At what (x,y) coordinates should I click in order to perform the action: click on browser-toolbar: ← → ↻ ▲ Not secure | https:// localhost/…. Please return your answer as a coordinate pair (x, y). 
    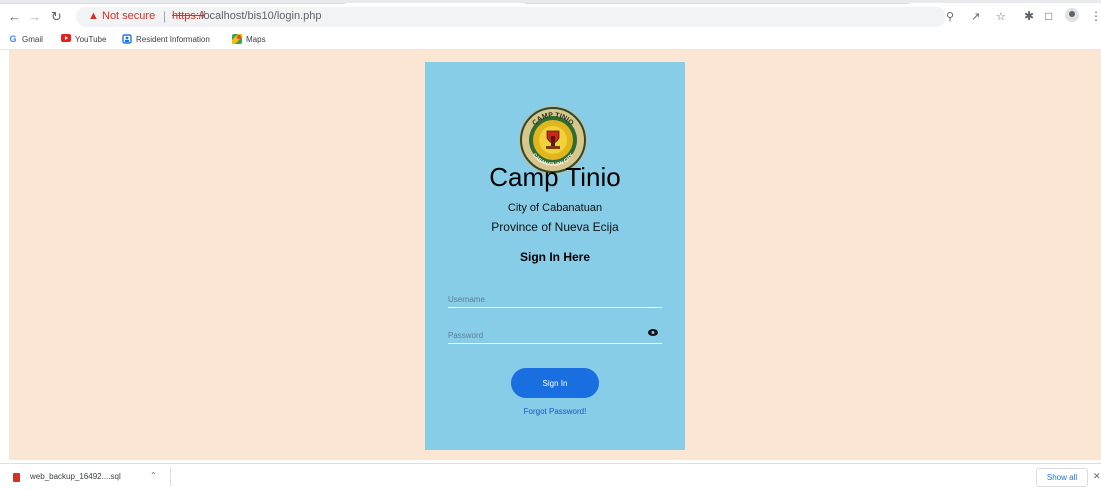
    Looking at the image, I should click on (550, 16).